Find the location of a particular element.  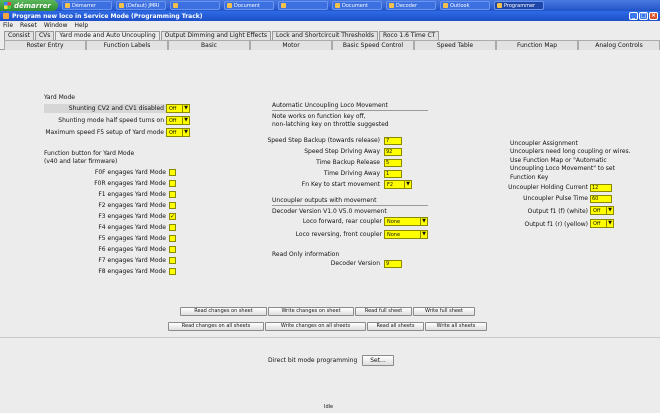

speed-step-away-input: 92 is located at coordinates (393, 152).